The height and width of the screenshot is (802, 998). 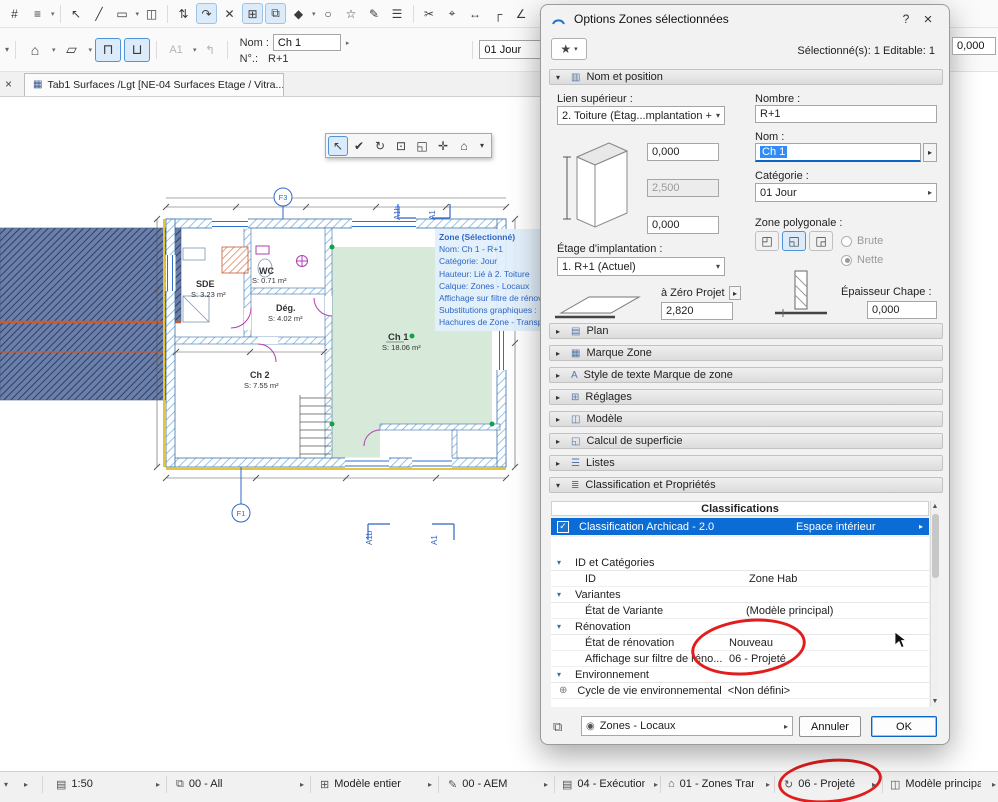 What do you see at coordinates (745, 19) in the screenshot?
I see `dialog-title-bar: Options Zones sélectionnées ? ×` at bounding box center [745, 19].